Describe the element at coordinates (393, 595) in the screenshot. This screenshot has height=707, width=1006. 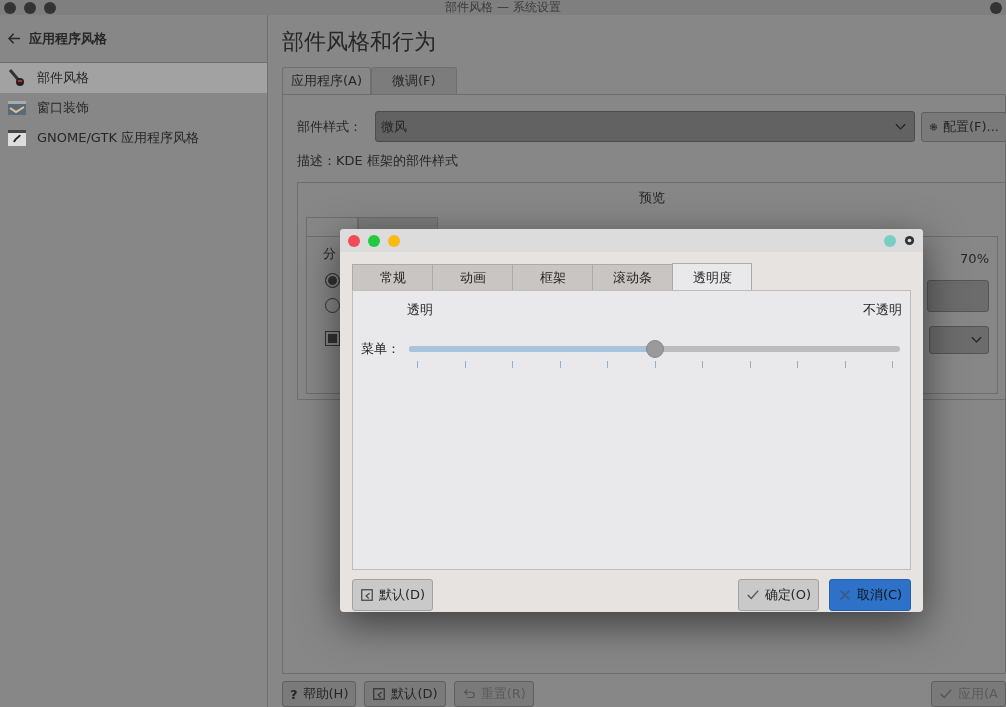
I see `dialog-button: 默认(D)` at that location.